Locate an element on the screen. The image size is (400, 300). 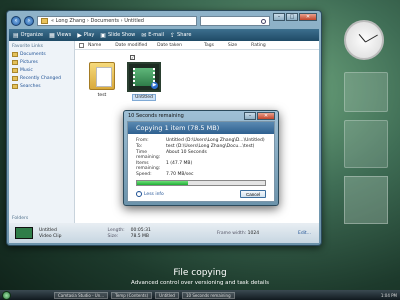
slideshow-label: Slide Show is located at coordinates (121, 35).